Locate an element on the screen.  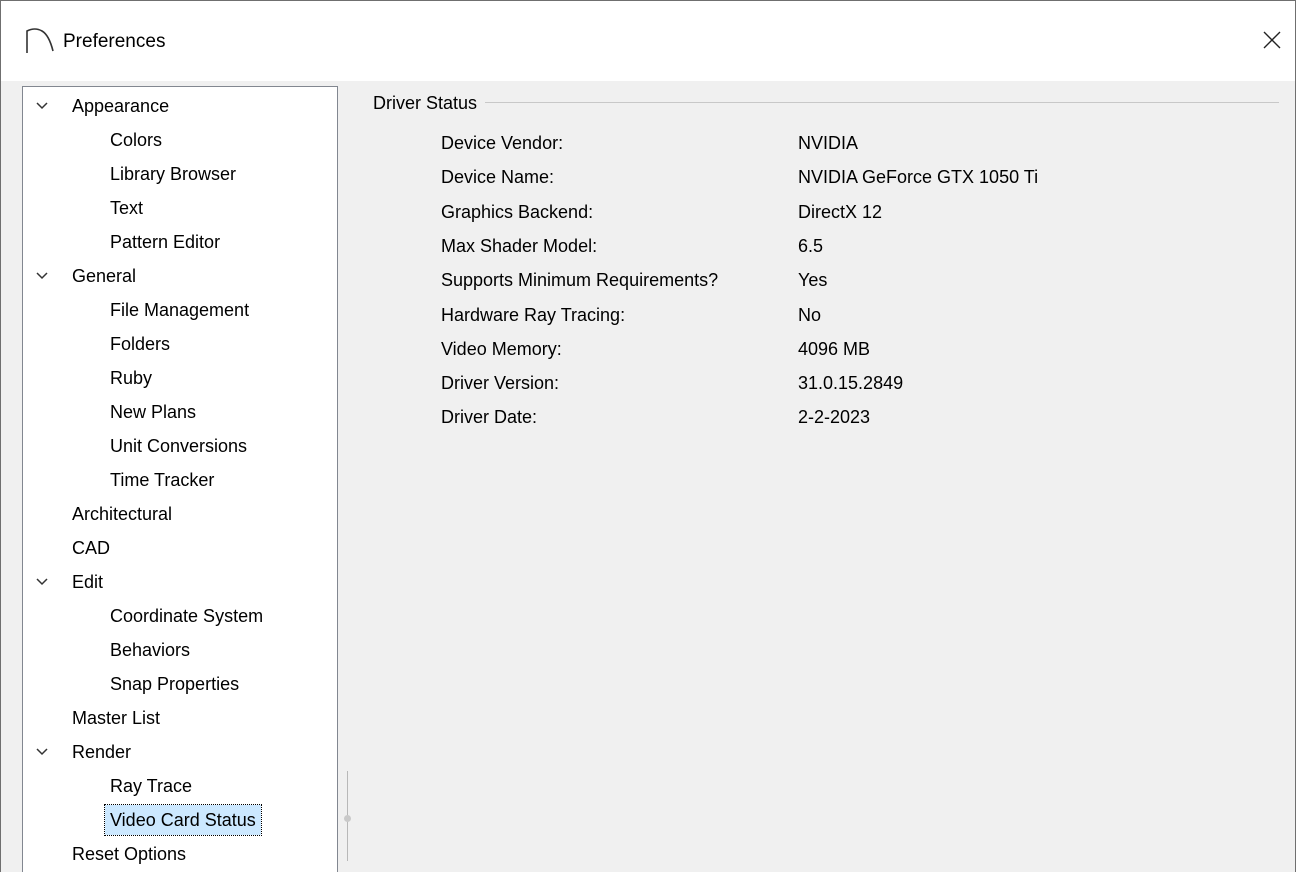
tree-item-label: Folders is located at coordinates (140, 344).